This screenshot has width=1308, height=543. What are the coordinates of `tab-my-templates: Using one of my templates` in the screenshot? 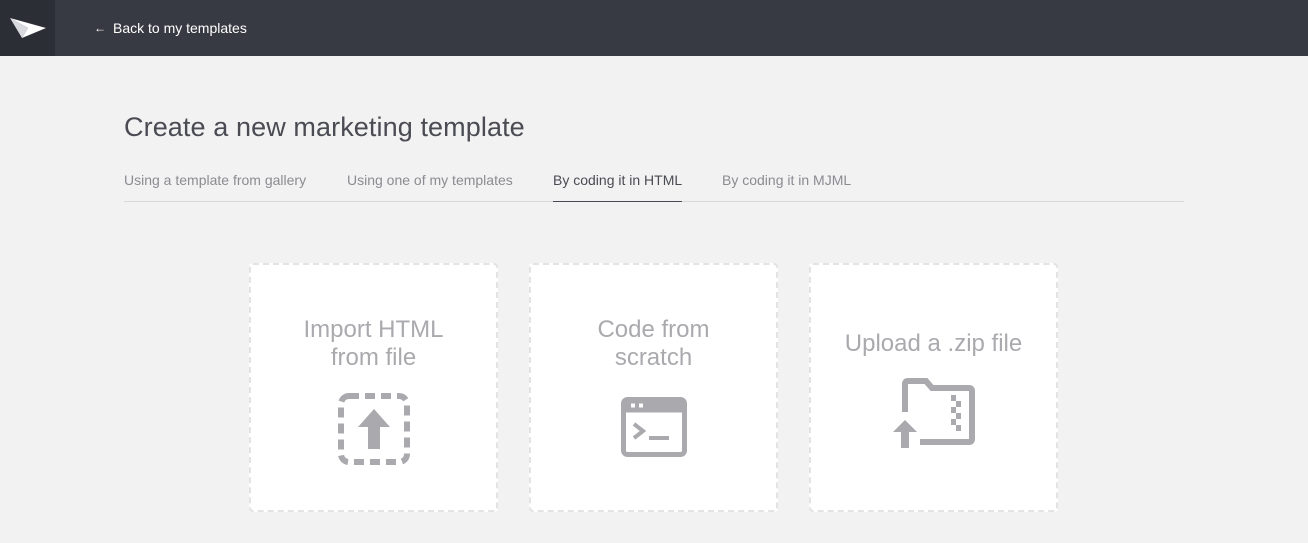 It's located at (430, 186).